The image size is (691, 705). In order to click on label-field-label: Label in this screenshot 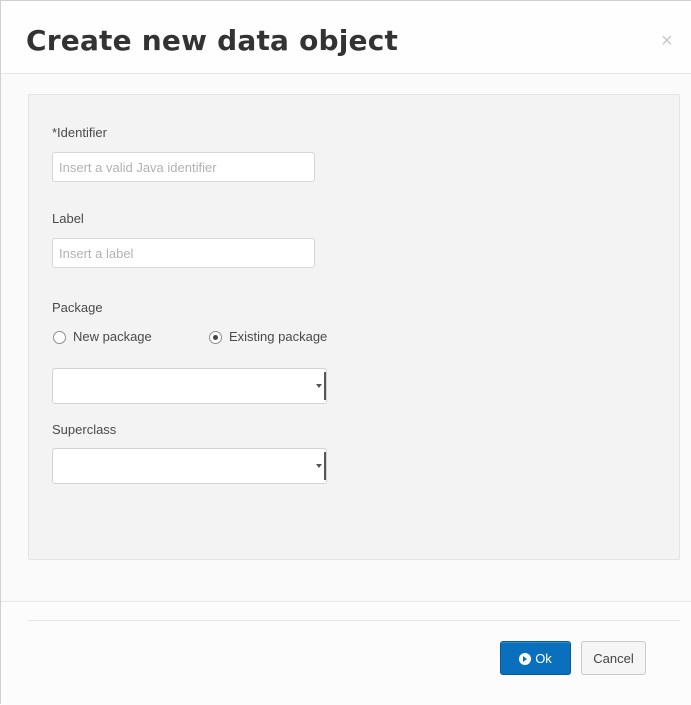, I will do `click(68, 218)`.